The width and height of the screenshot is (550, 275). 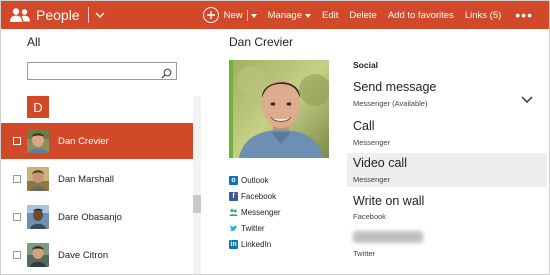 I want to click on people-icon, so click(x=20, y=15).